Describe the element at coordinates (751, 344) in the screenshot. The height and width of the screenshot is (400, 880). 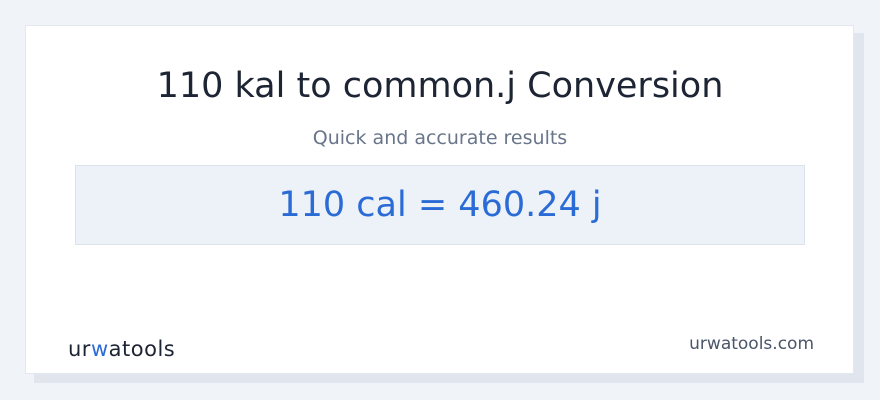
I see `site-url: urwatools.com` at that location.